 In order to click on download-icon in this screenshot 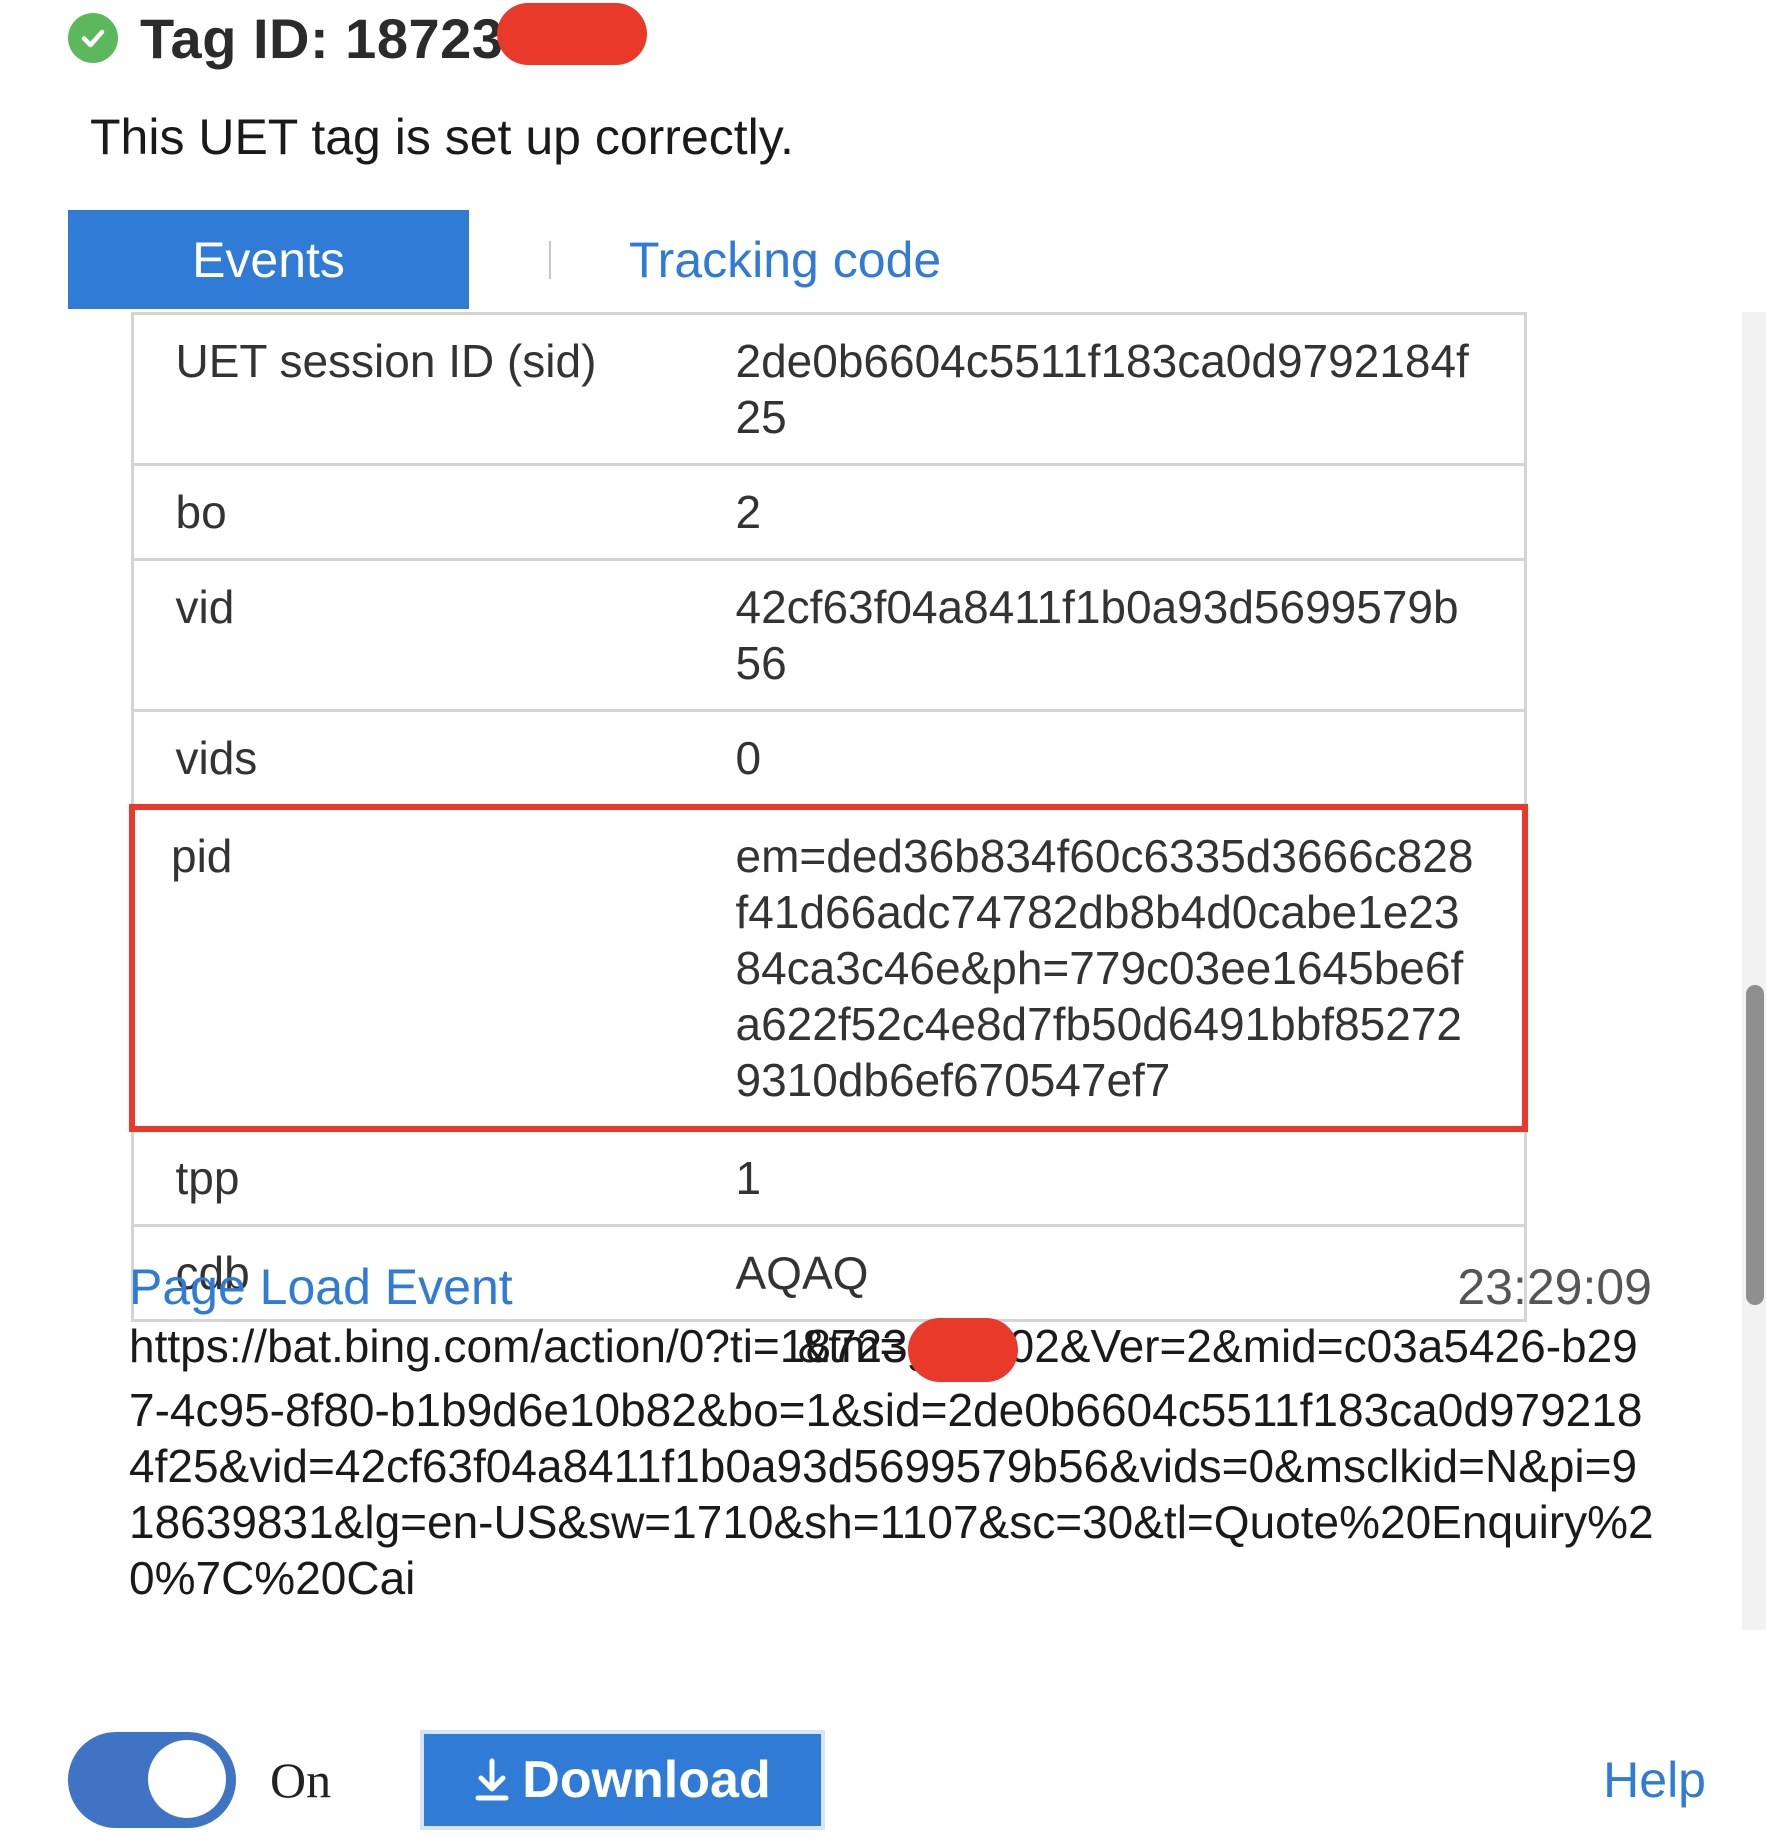, I will do `click(492, 1780)`.